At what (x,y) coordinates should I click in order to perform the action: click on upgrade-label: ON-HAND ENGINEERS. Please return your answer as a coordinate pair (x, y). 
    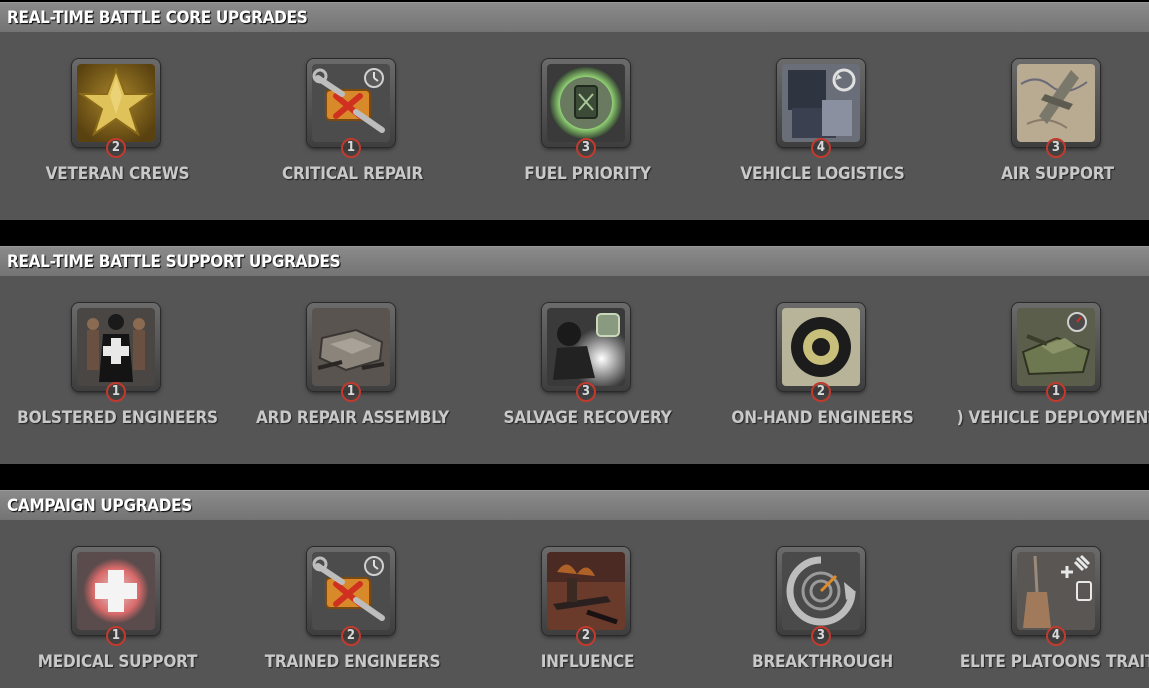
    Looking at the image, I should click on (822, 418).